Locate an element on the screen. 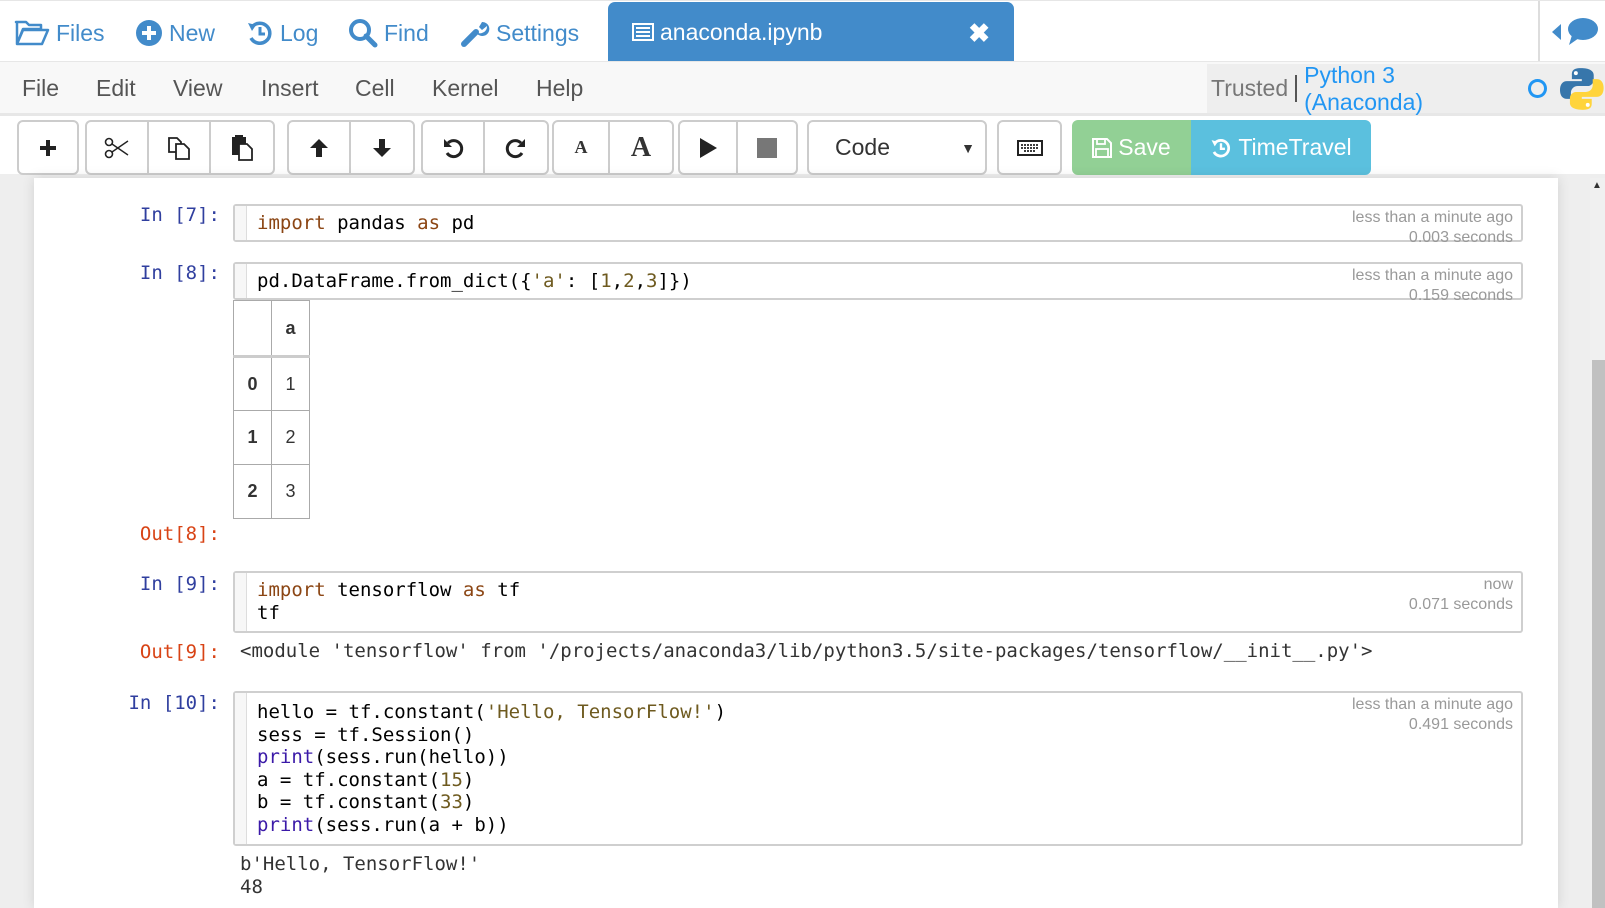 The height and width of the screenshot is (908, 1605). keyboard-shortcuts-button is located at coordinates (1029, 147).